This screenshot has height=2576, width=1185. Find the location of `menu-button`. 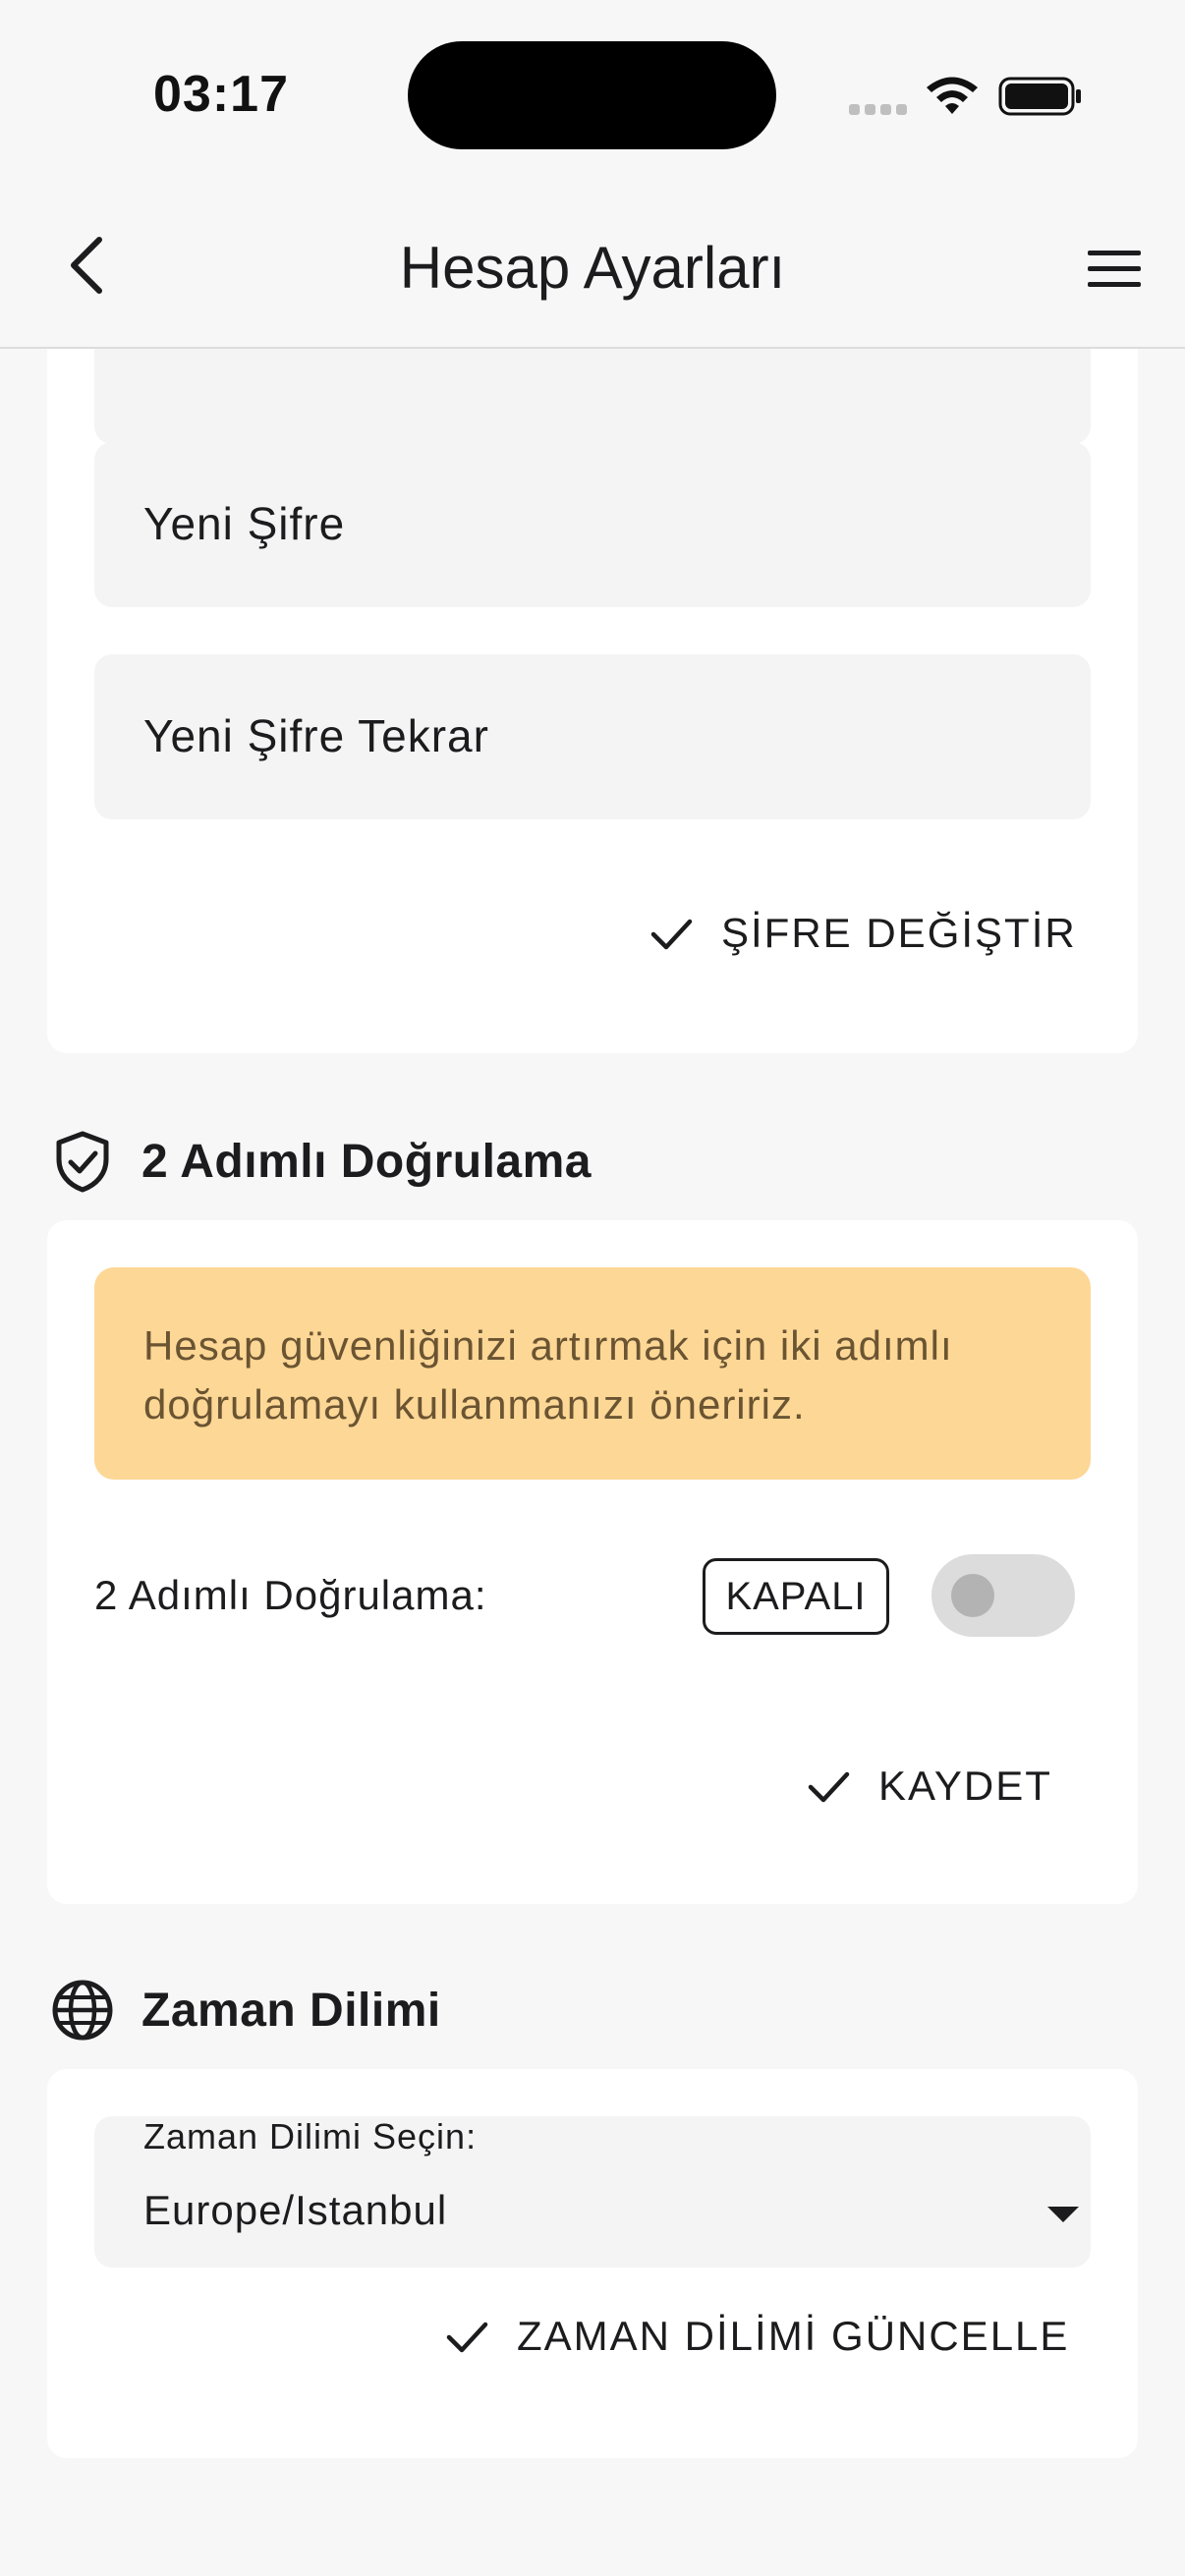

menu-button is located at coordinates (1115, 269).